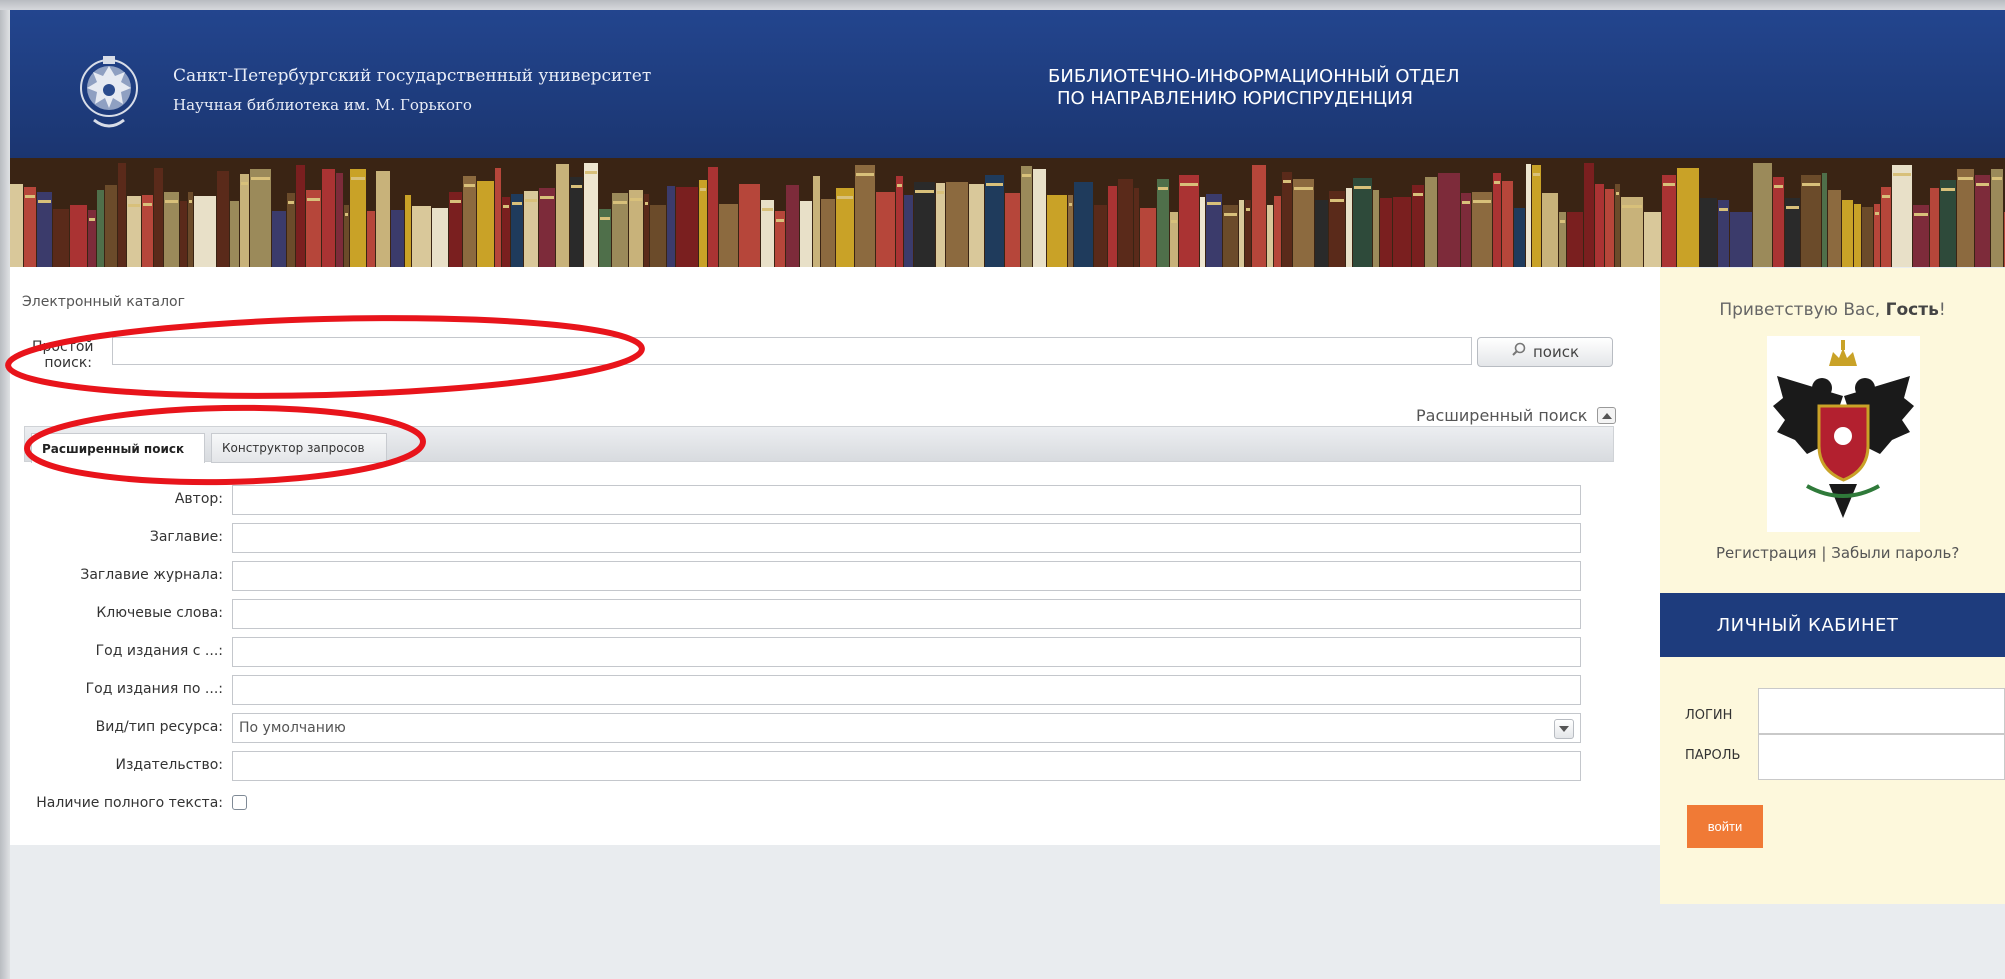 This screenshot has width=2005, height=979. I want to click on year-from-field, so click(906, 652).